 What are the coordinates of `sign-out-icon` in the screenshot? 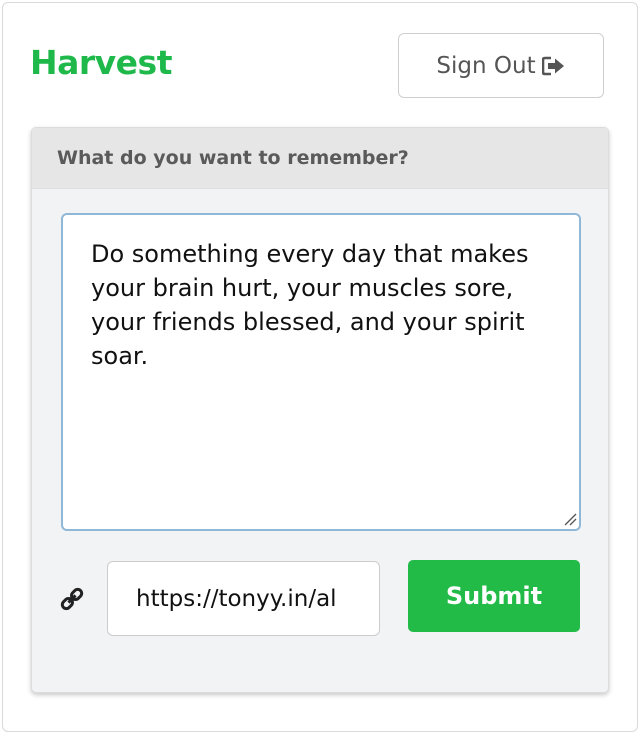 It's located at (553, 66).